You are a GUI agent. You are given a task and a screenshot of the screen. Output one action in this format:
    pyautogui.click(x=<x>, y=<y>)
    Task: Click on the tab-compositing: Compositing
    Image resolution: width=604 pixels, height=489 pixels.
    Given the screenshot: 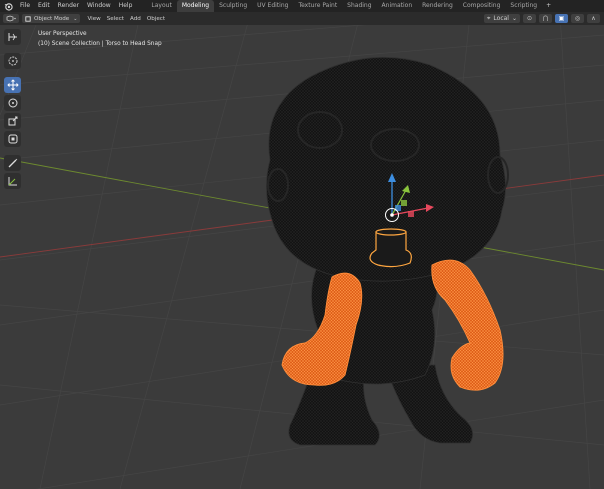 What is the action you would take?
    pyautogui.click(x=482, y=6)
    